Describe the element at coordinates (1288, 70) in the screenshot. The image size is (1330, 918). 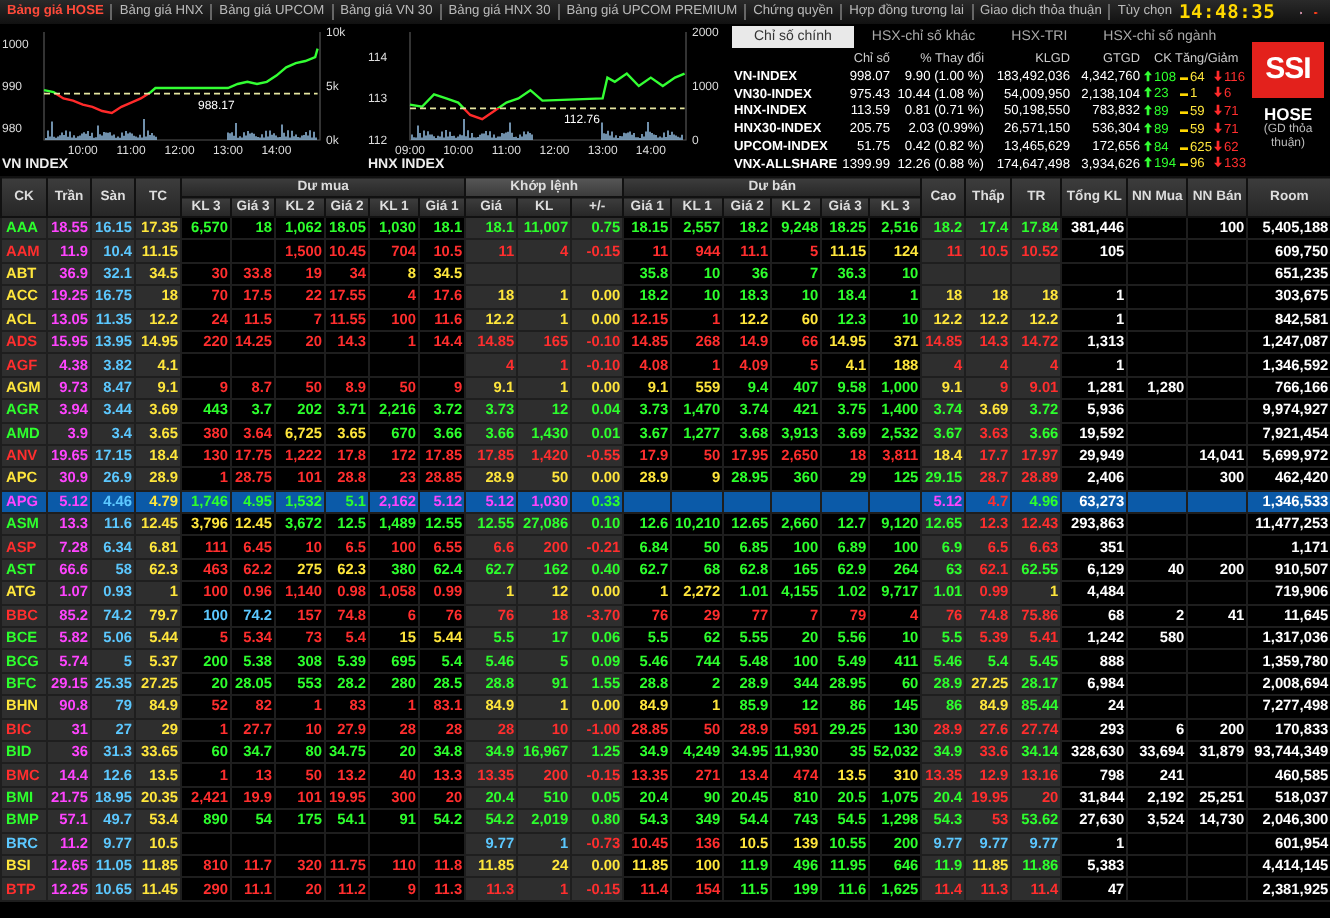
I see `logo-badge: SSI` at that location.